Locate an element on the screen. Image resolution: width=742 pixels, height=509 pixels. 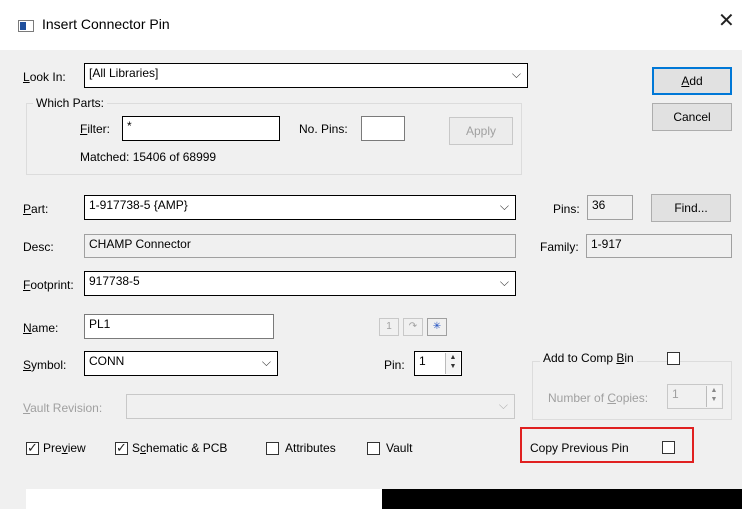
app-icon is located at coordinates (26, 26).